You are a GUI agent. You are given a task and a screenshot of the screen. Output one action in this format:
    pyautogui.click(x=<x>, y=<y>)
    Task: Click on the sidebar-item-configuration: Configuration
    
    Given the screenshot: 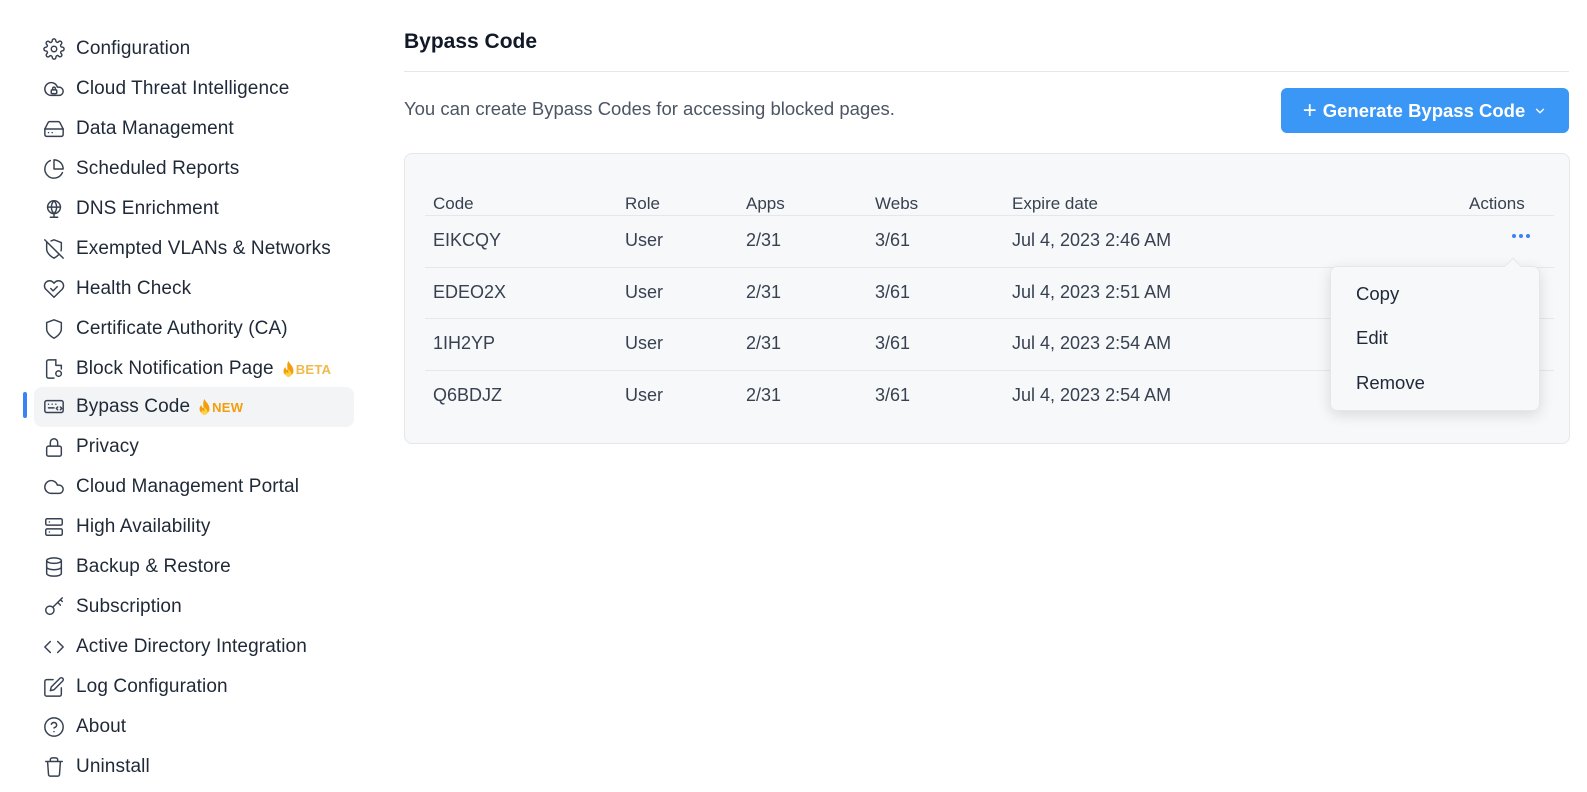 What is the action you would take?
    pyautogui.click(x=194, y=49)
    